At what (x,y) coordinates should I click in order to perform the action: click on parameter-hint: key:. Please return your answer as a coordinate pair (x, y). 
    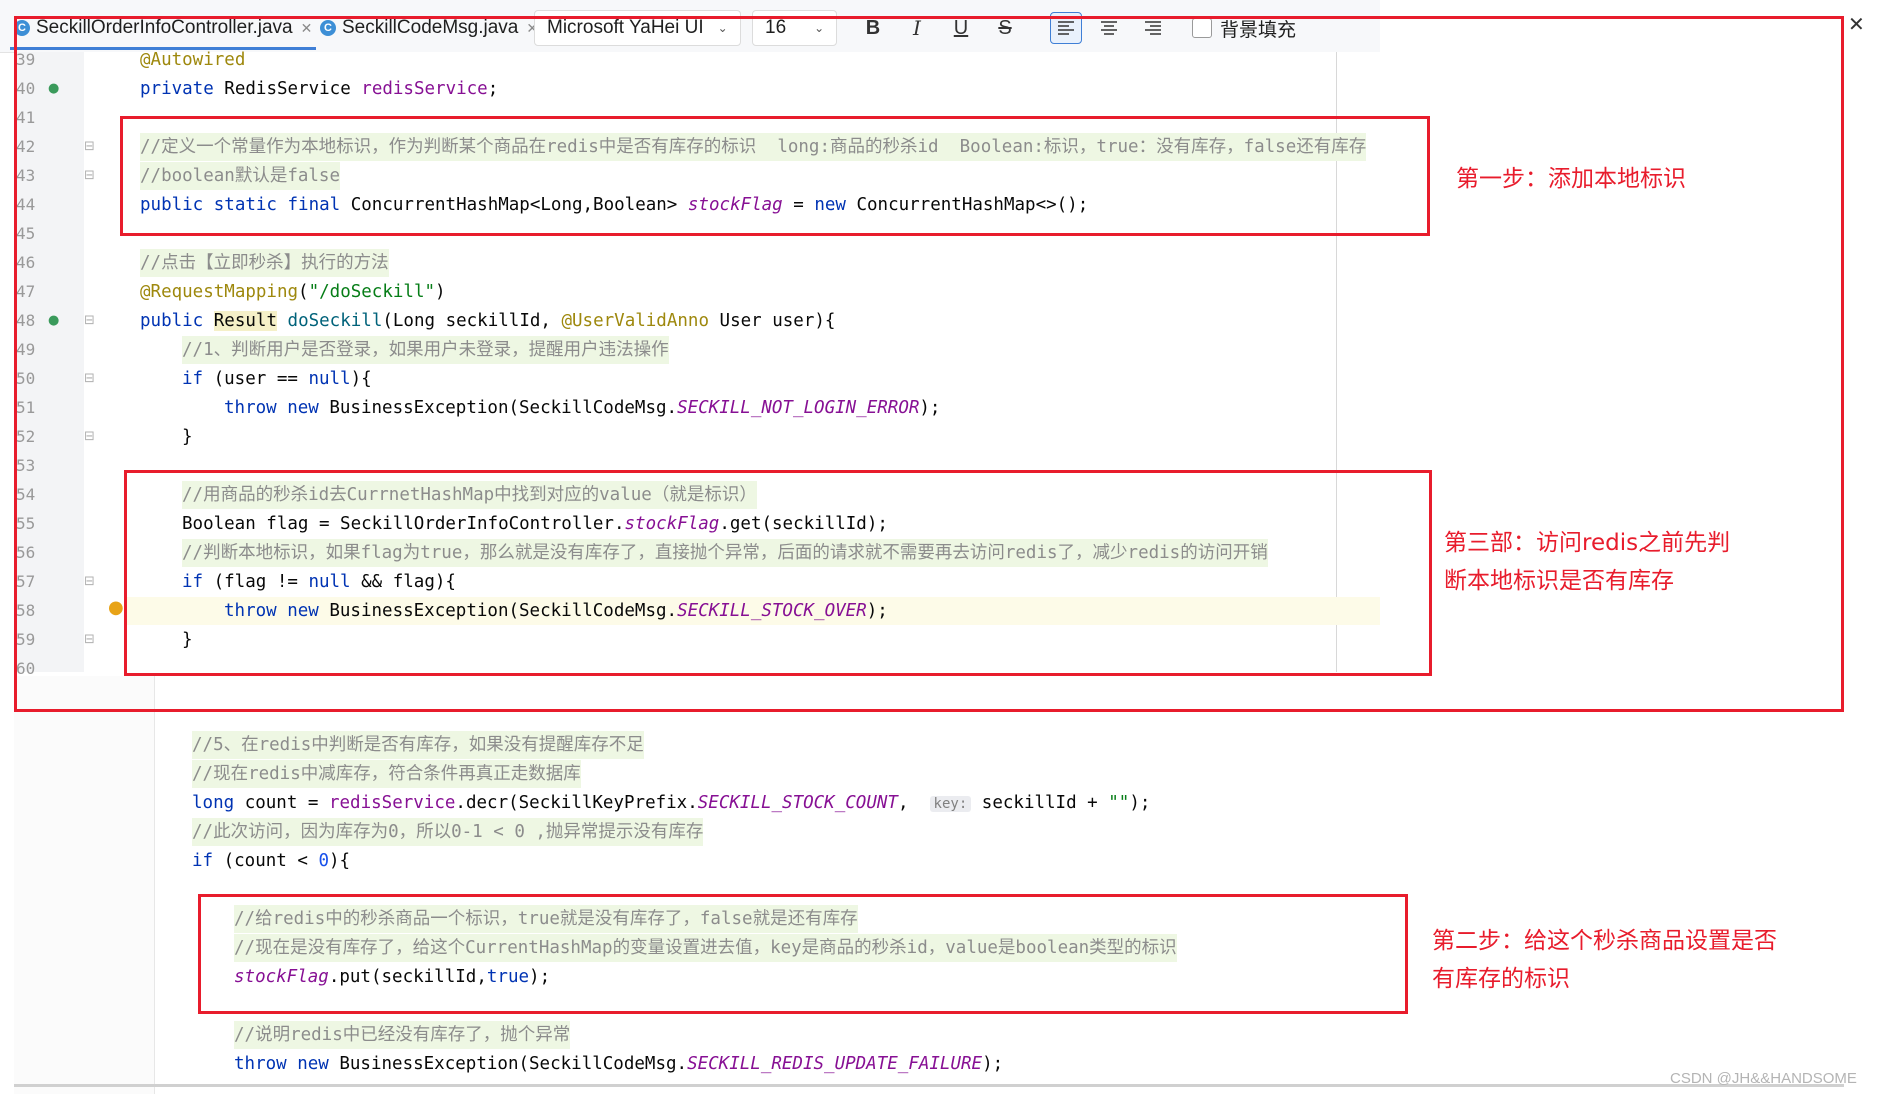
    Looking at the image, I should click on (950, 804).